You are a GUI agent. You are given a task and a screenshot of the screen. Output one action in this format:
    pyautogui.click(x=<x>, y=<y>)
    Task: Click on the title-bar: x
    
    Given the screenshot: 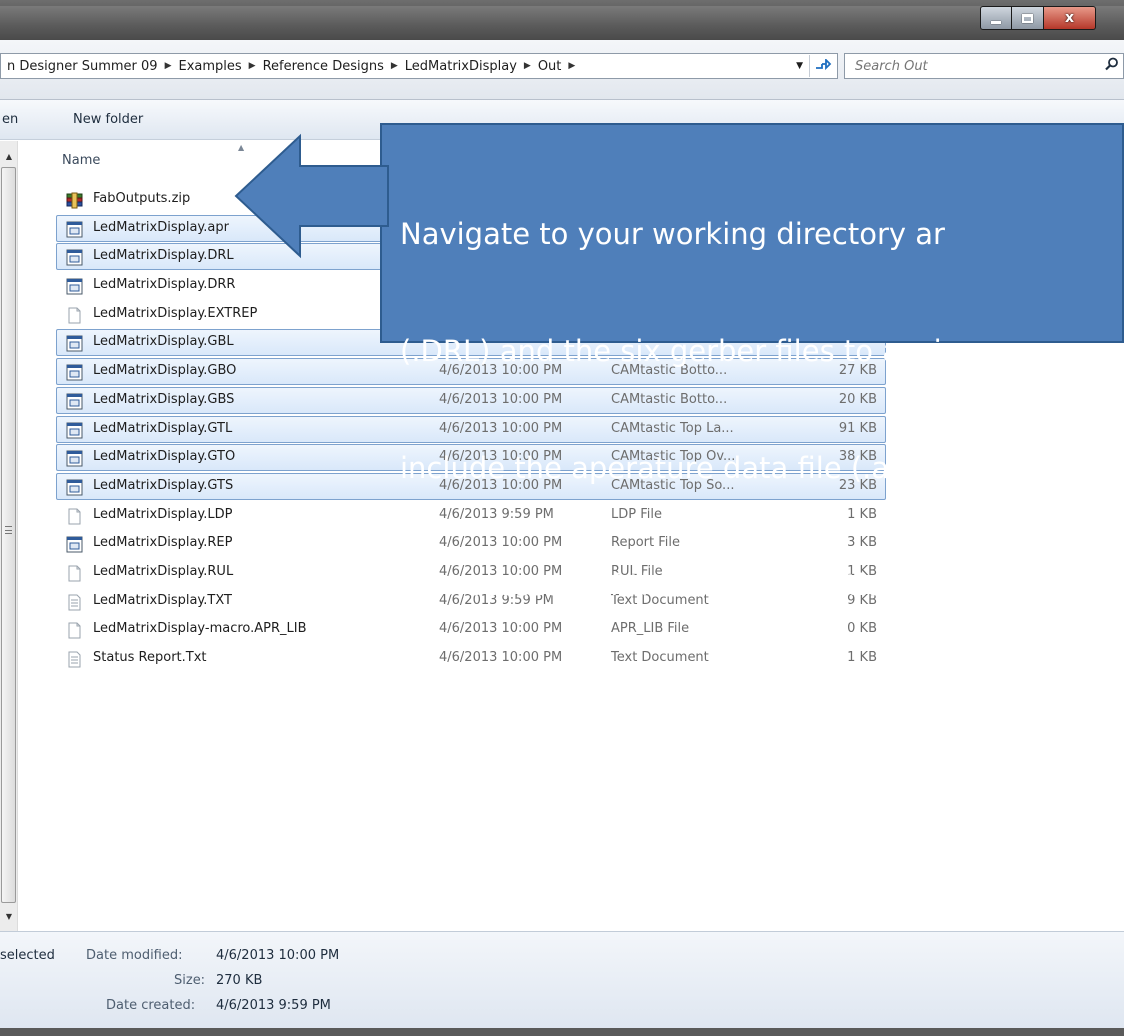 What is the action you would take?
    pyautogui.click(x=562, y=20)
    